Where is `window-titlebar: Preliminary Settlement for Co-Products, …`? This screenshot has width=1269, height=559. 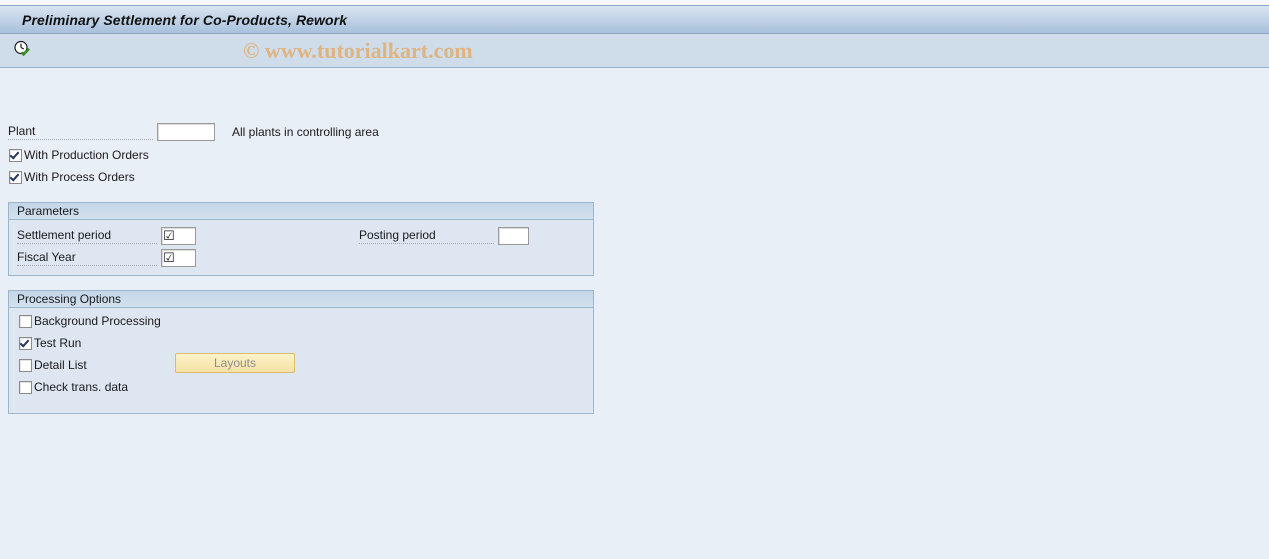
window-titlebar: Preliminary Settlement for Co-Products, … is located at coordinates (634, 20).